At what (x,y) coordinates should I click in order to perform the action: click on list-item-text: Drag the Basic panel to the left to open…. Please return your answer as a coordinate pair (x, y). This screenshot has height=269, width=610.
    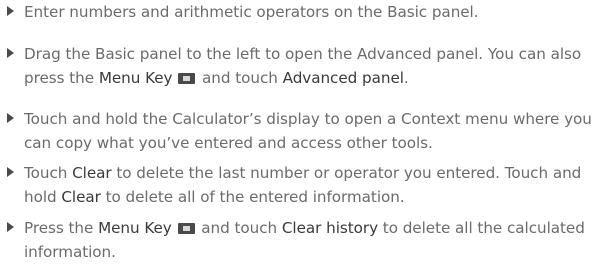
    Looking at the image, I should click on (303, 66).